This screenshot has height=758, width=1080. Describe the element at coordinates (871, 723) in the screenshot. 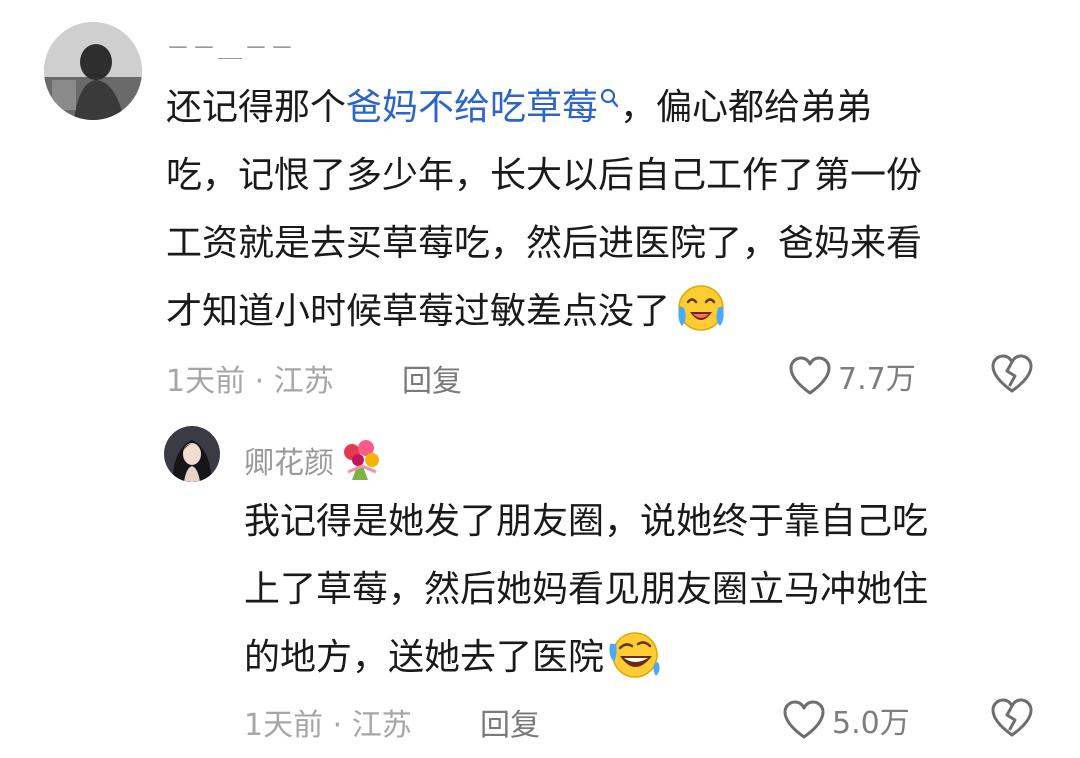

I see `like-count: 5.0万` at that location.